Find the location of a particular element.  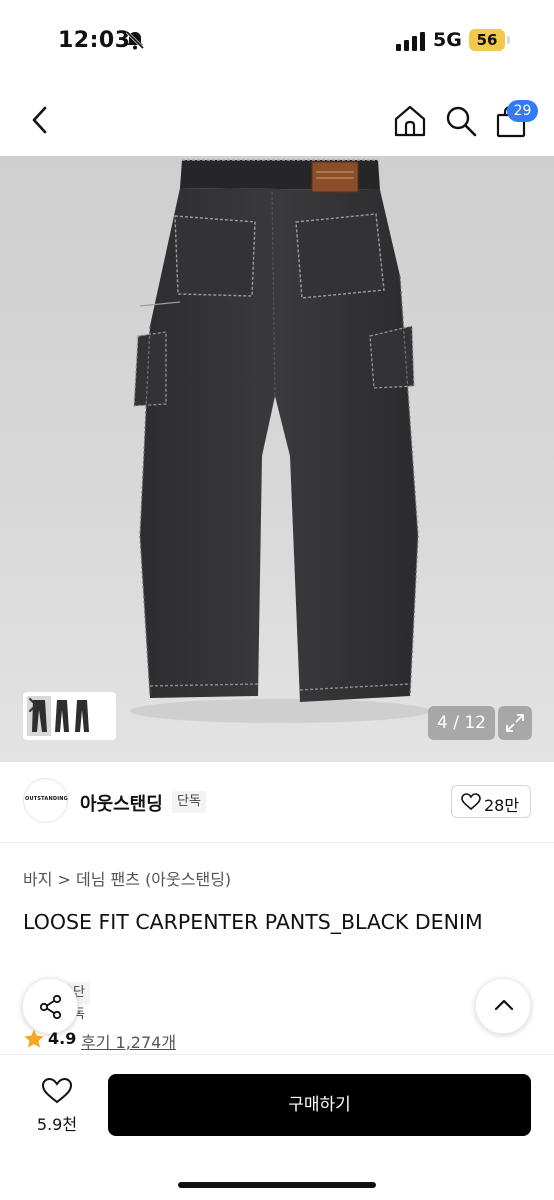

image-counter: 4 / 12 is located at coordinates (461, 723).